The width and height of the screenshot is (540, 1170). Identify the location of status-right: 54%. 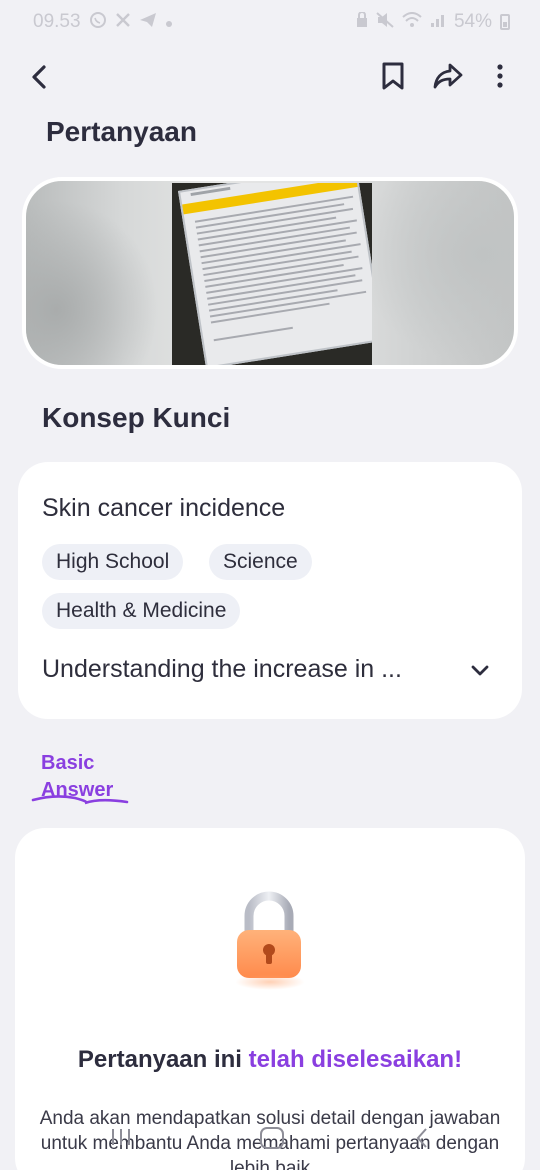
(433, 21).